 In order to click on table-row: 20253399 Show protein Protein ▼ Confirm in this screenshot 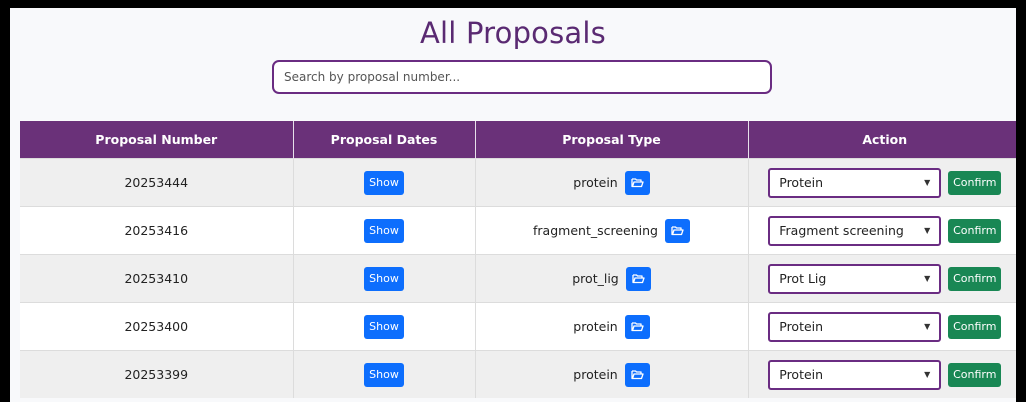, I will do `click(518, 374)`.